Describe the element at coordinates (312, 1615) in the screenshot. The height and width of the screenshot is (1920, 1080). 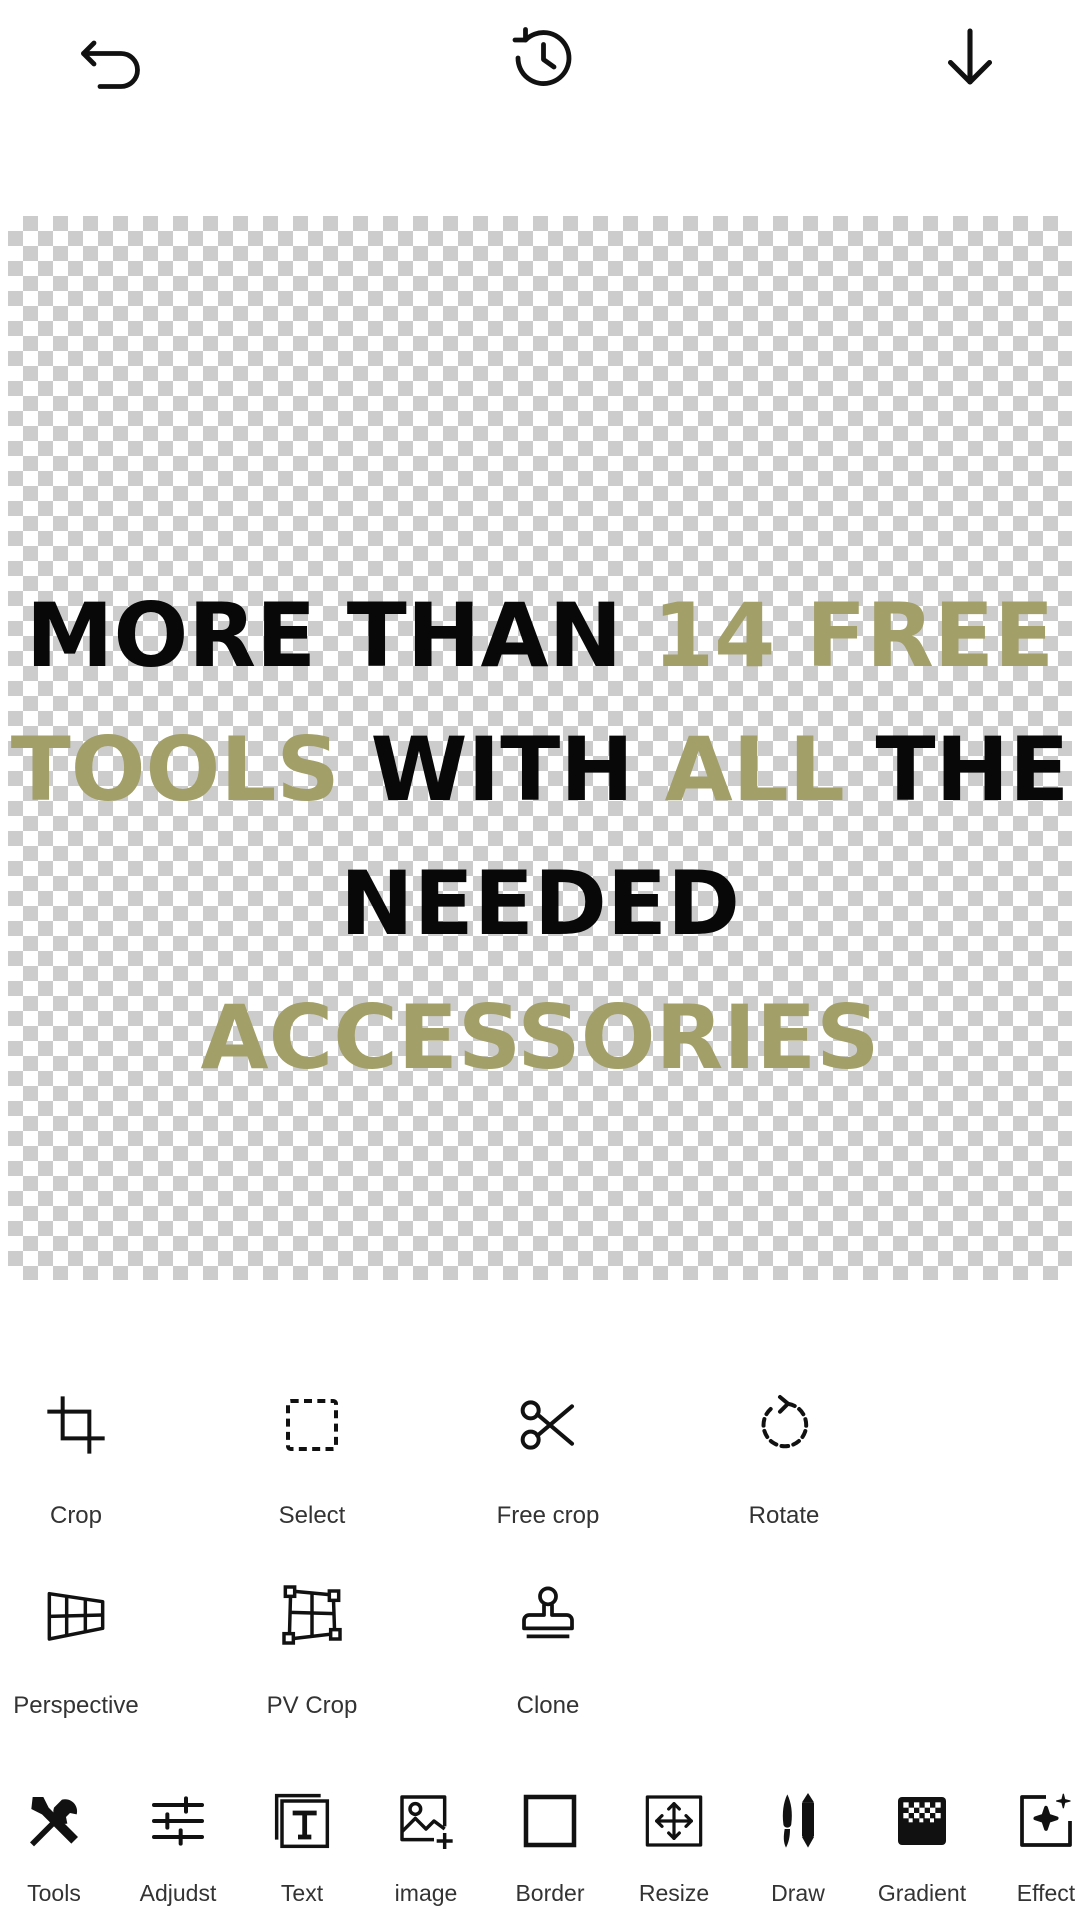
I see `pv-crop-icon` at that location.